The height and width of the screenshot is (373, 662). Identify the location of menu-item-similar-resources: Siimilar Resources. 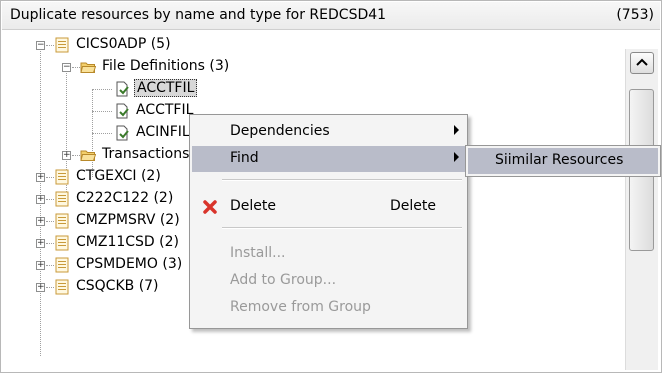
(563, 161).